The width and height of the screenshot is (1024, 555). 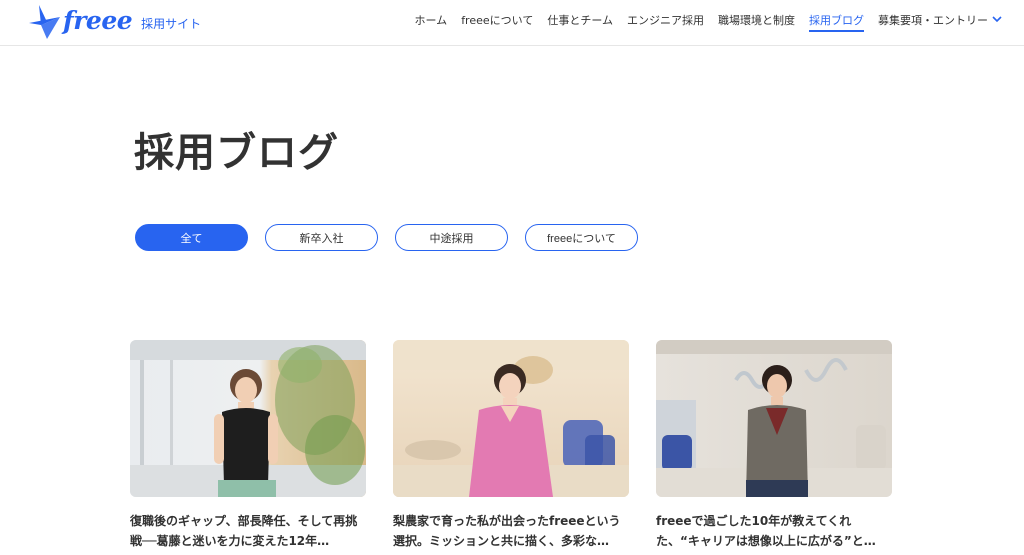 What do you see at coordinates (431, 21) in the screenshot?
I see `nav-item-home: ホーム` at bounding box center [431, 21].